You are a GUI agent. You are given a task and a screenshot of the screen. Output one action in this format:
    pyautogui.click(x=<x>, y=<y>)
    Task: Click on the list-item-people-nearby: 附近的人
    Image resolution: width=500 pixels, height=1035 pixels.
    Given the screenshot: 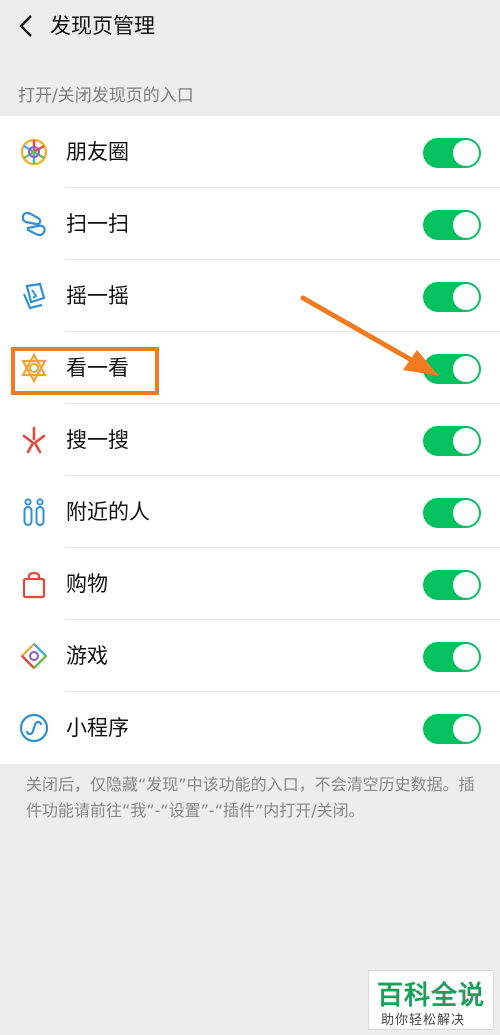 What is the action you would take?
    pyautogui.click(x=250, y=512)
    